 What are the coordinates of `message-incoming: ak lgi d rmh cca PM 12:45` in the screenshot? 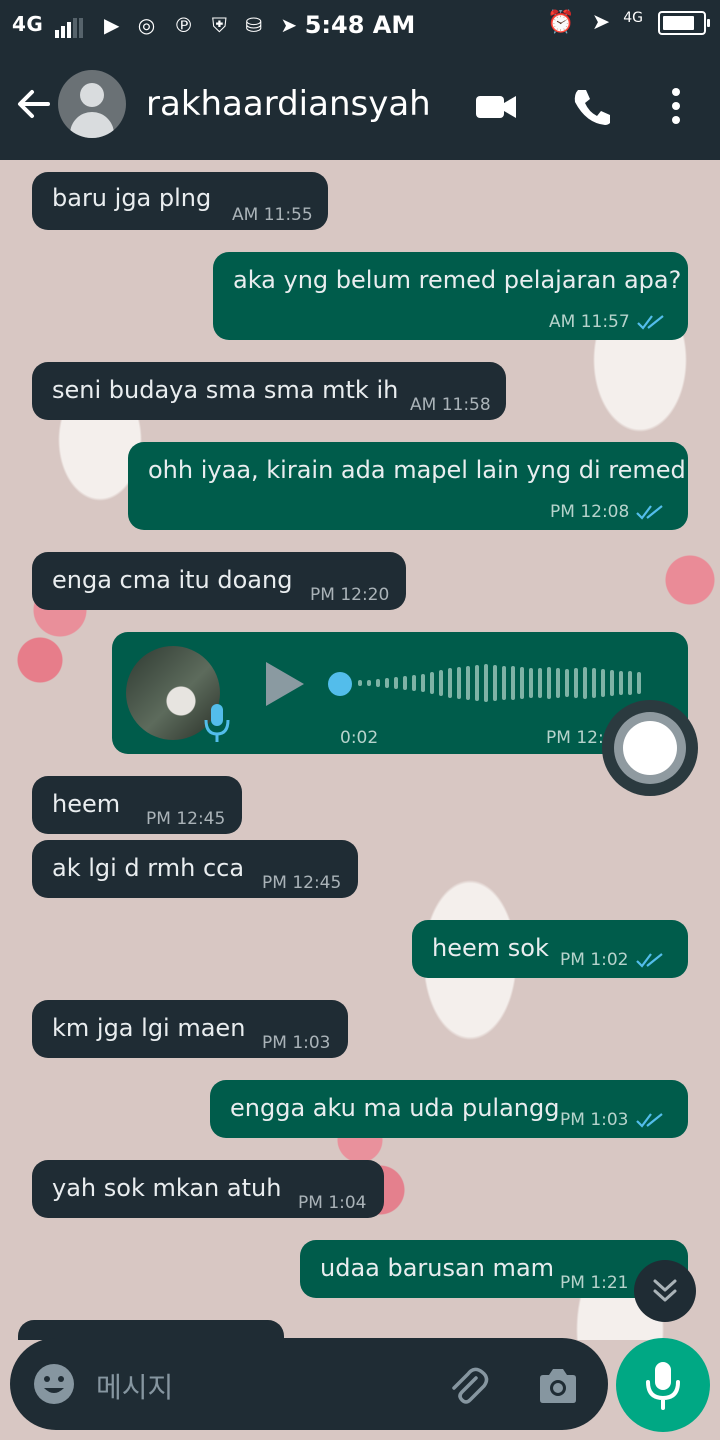 It's located at (195, 869).